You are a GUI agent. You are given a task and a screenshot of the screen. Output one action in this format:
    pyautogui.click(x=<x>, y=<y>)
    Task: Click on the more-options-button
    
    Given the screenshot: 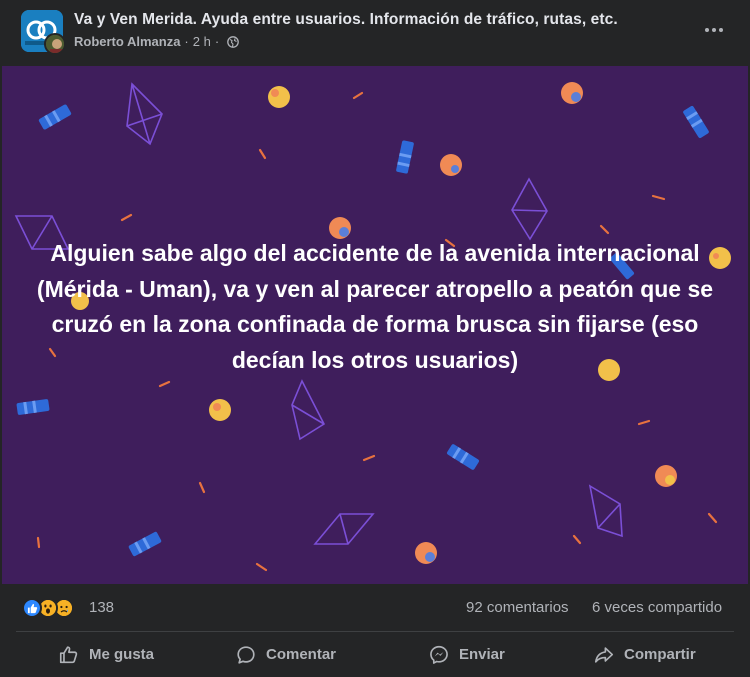 What is the action you would take?
    pyautogui.click(x=714, y=30)
    